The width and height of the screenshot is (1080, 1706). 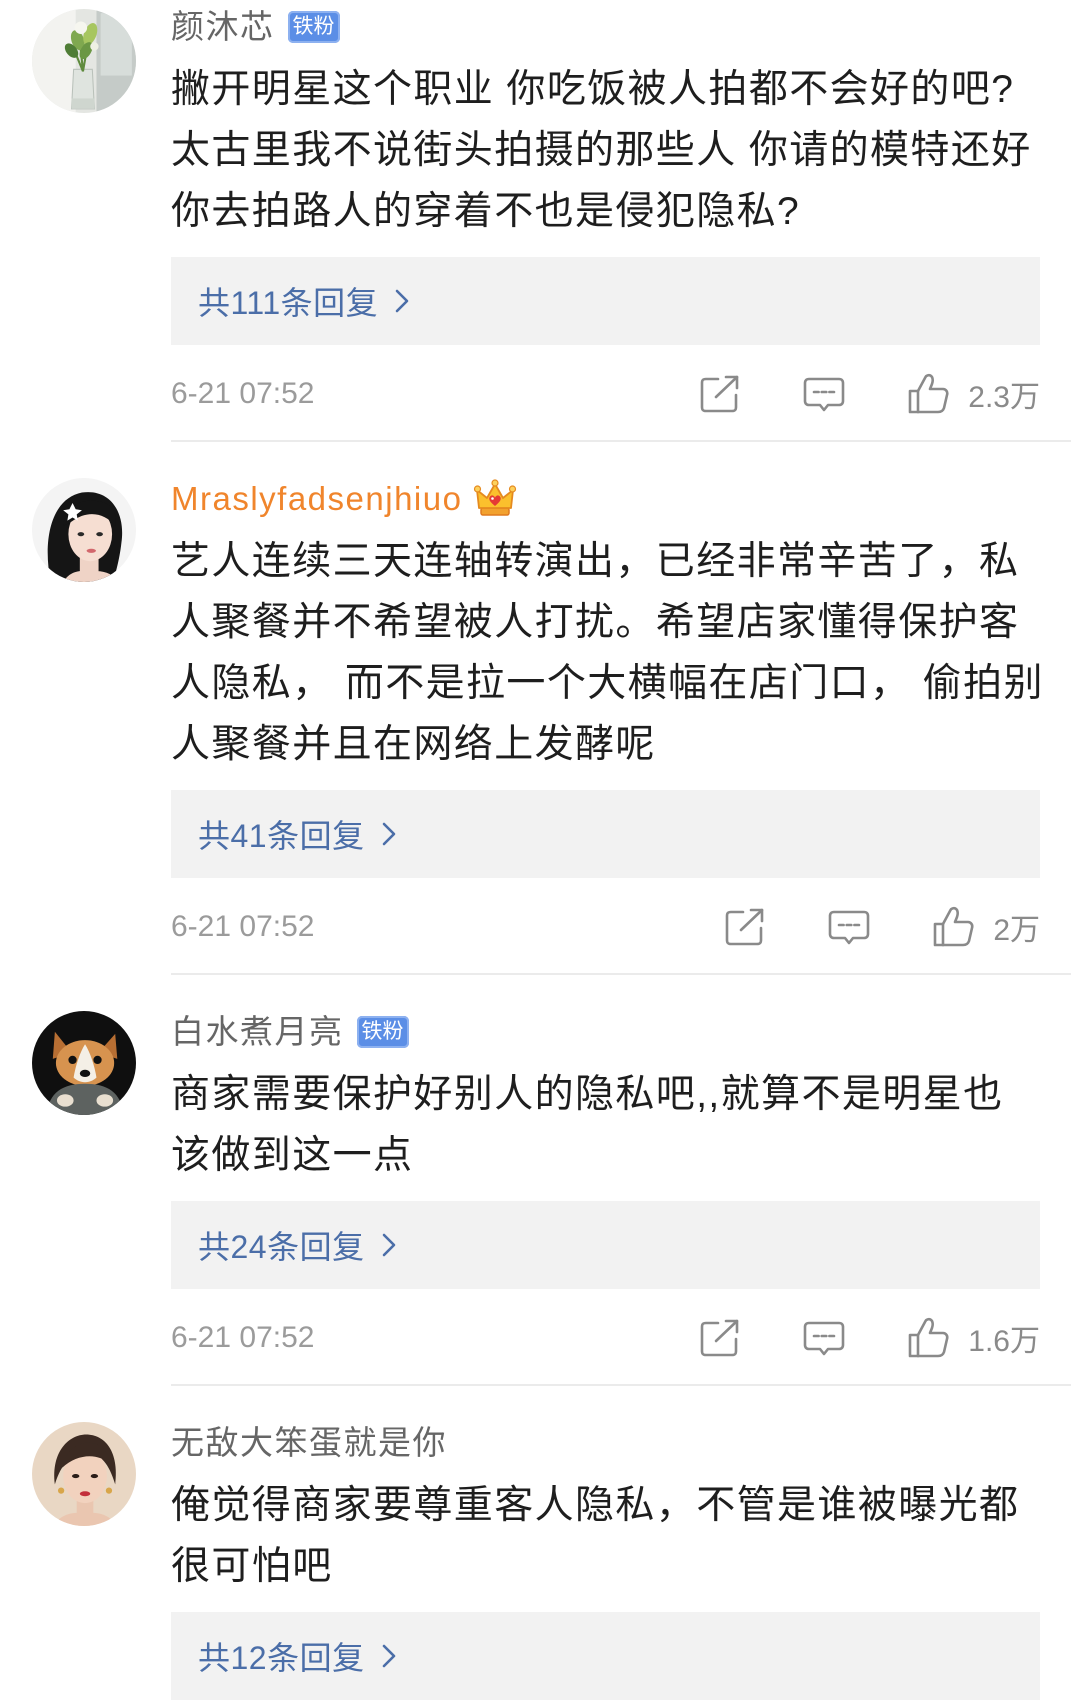 What do you see at coordinates (605, 27) in the screenshot?
I see `name-row: 颜沐芯 铁粉` at bounding box center [605, 27].